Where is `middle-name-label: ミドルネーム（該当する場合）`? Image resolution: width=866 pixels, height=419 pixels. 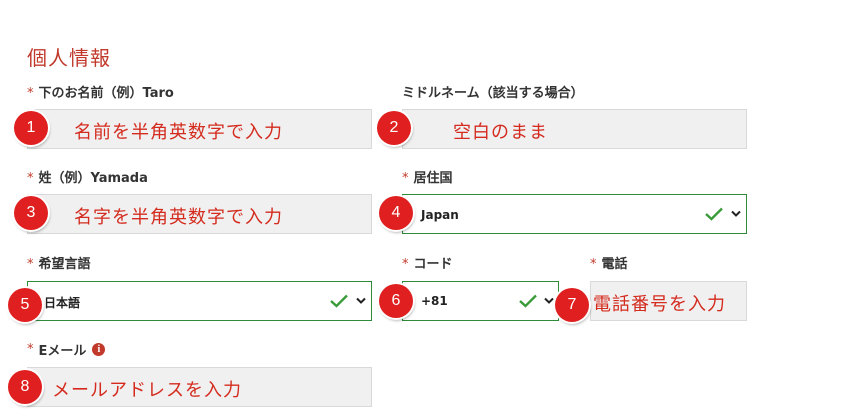 middle-name-label: ミドルネーム（該当する場合） is located at coordinates (493, 91).